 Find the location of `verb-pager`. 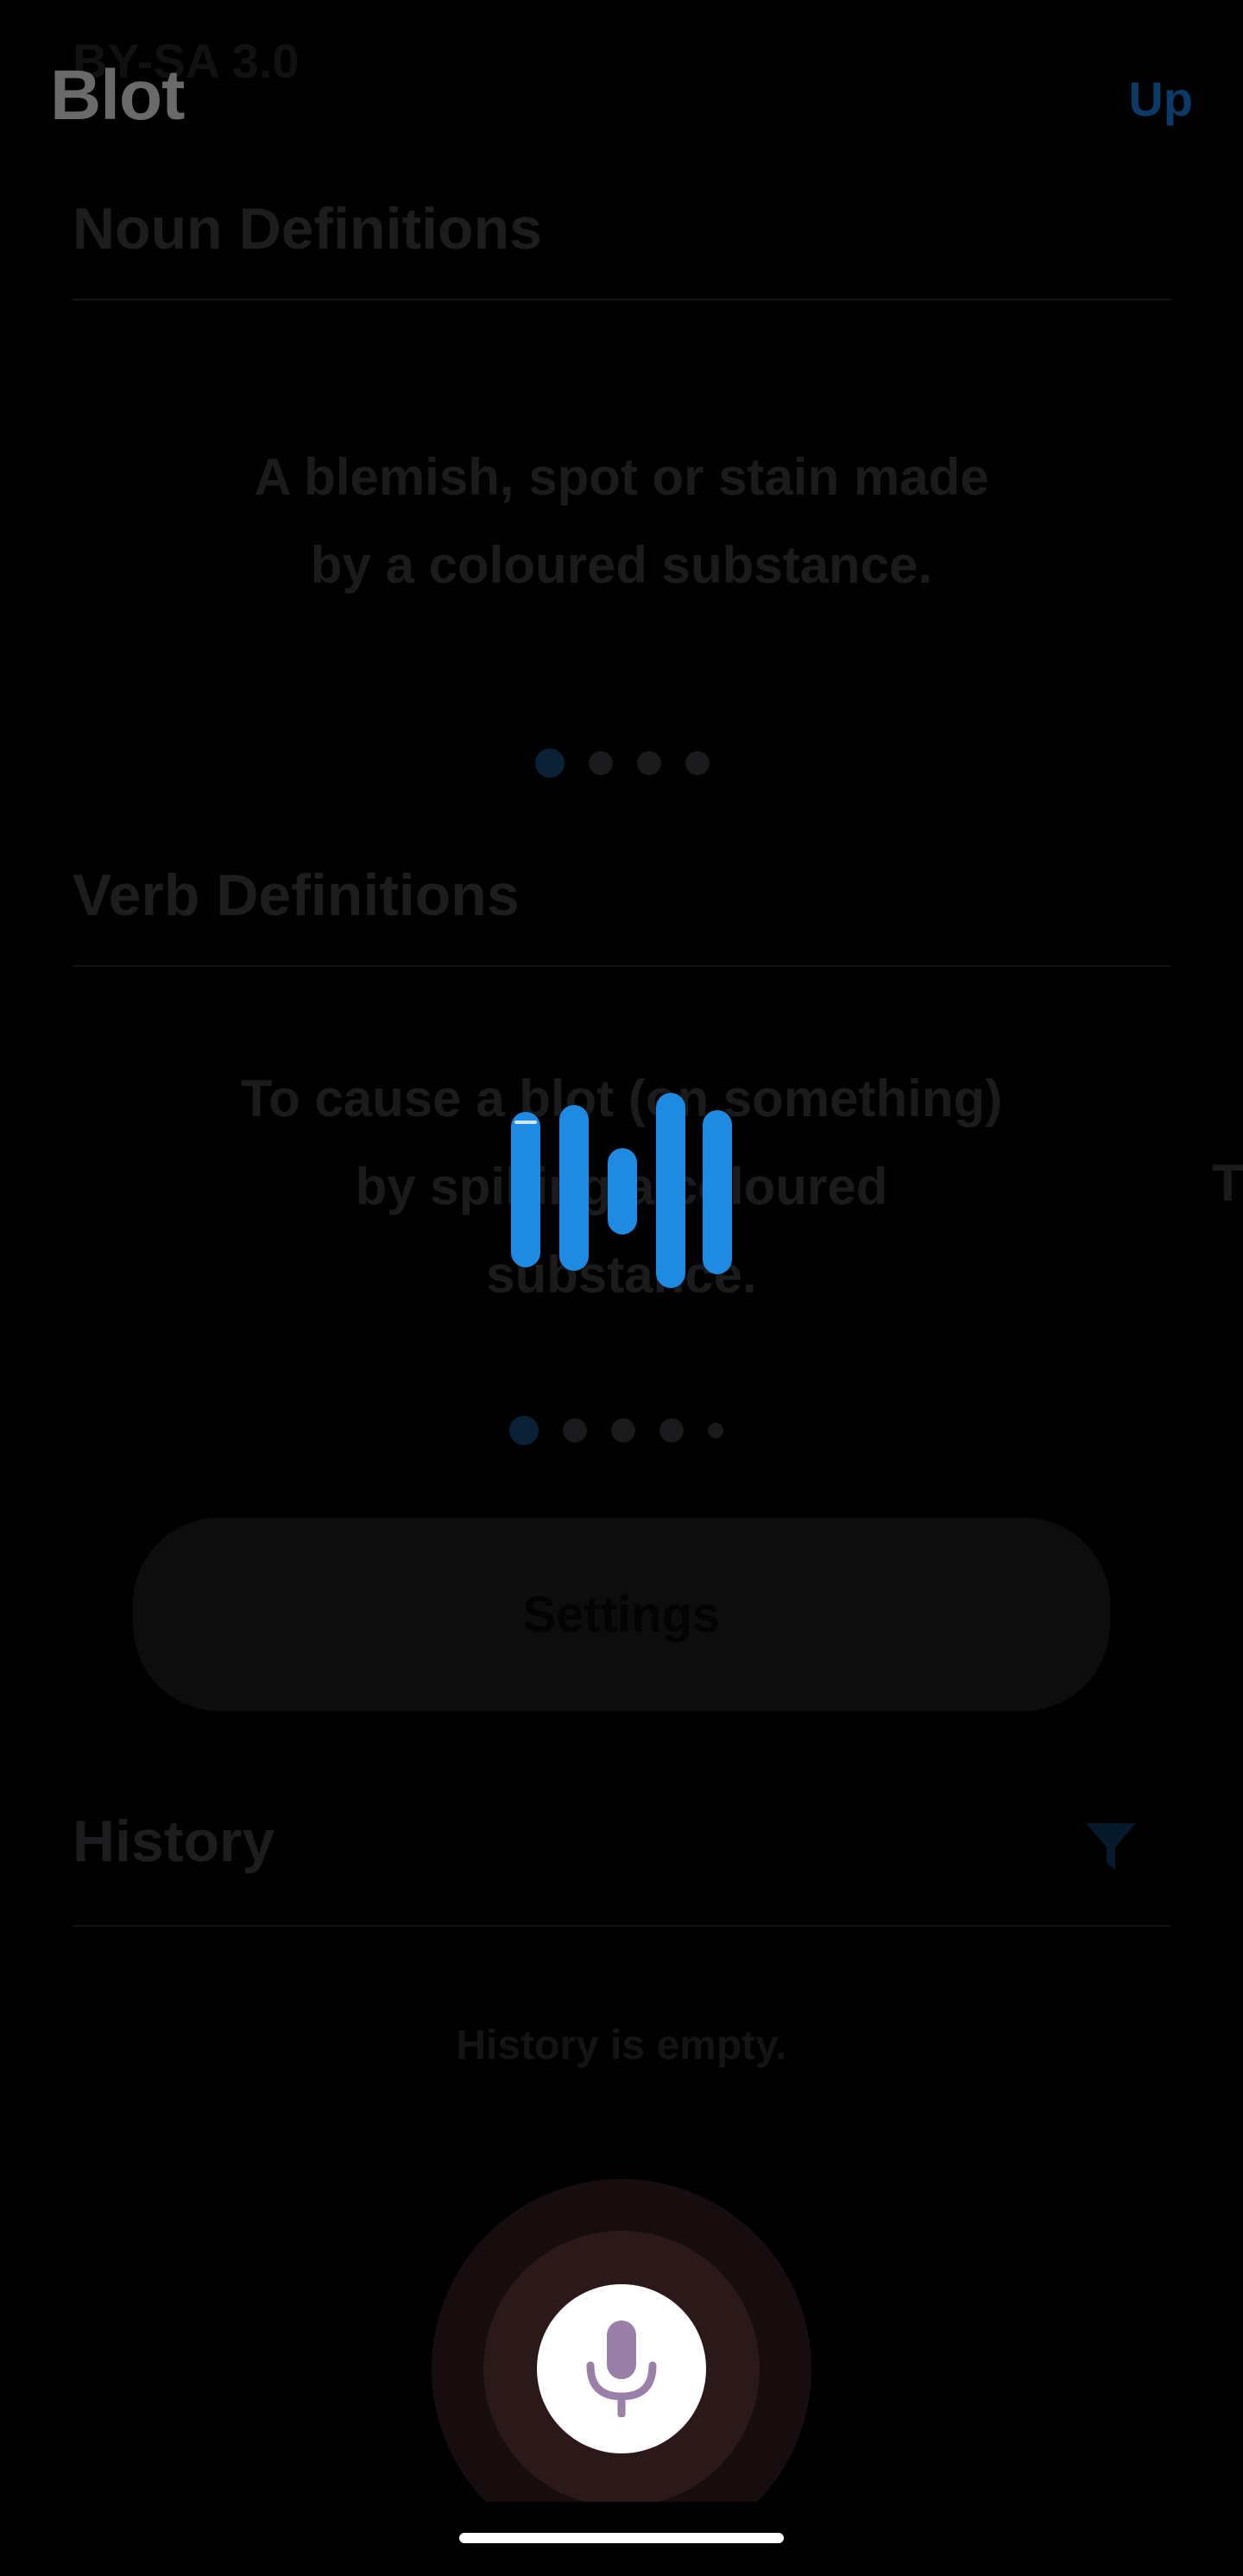

verb-pager is located at coordinates (616, 1430).